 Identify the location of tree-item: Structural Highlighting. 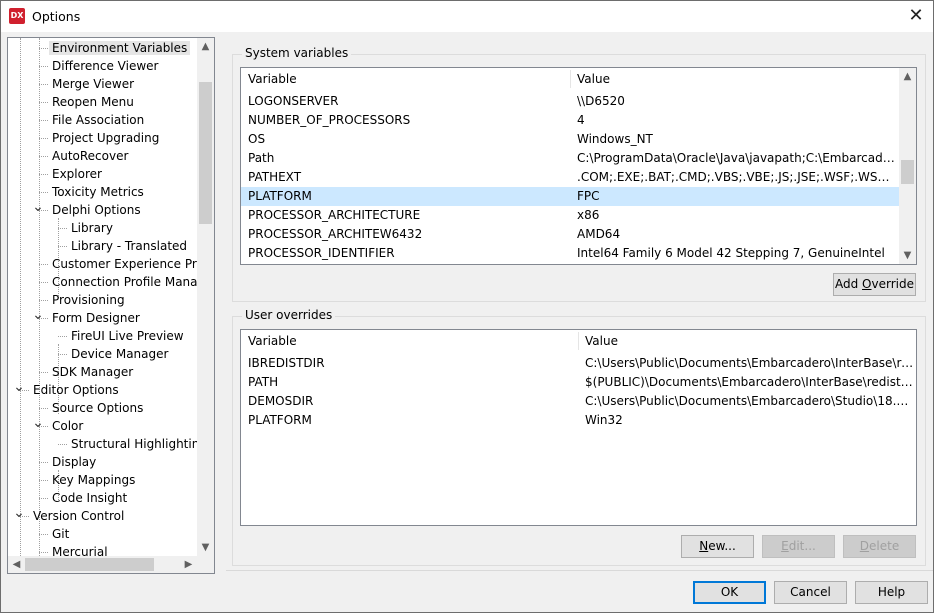
(139, 444).